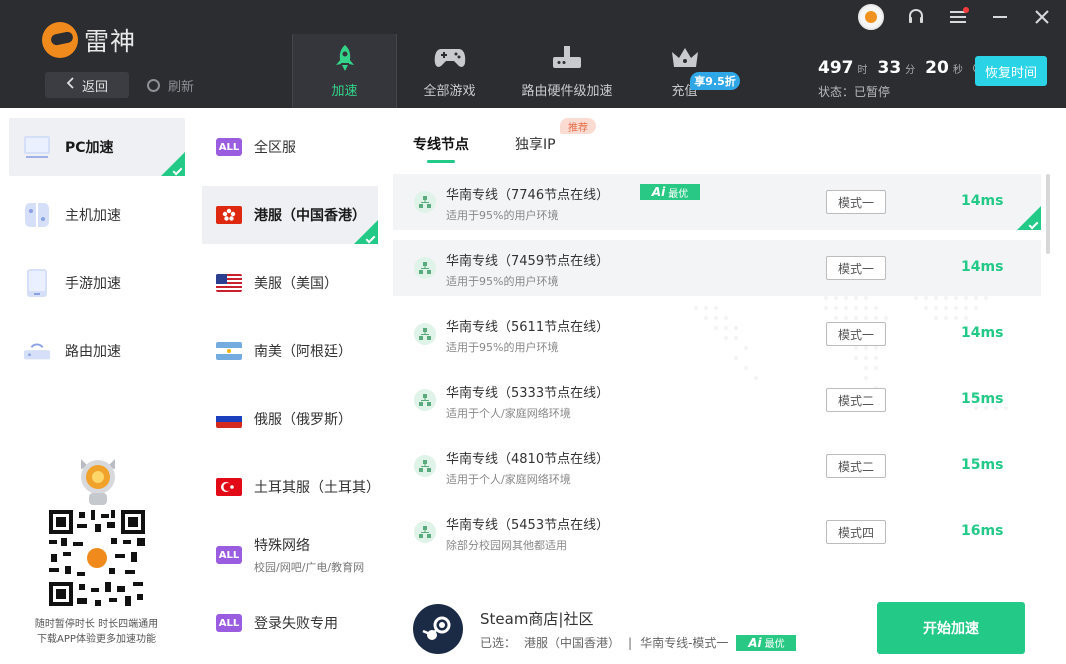 This screenshot has height=664, width=1066. I want to click on back-label: 返回, so click(94, 87).